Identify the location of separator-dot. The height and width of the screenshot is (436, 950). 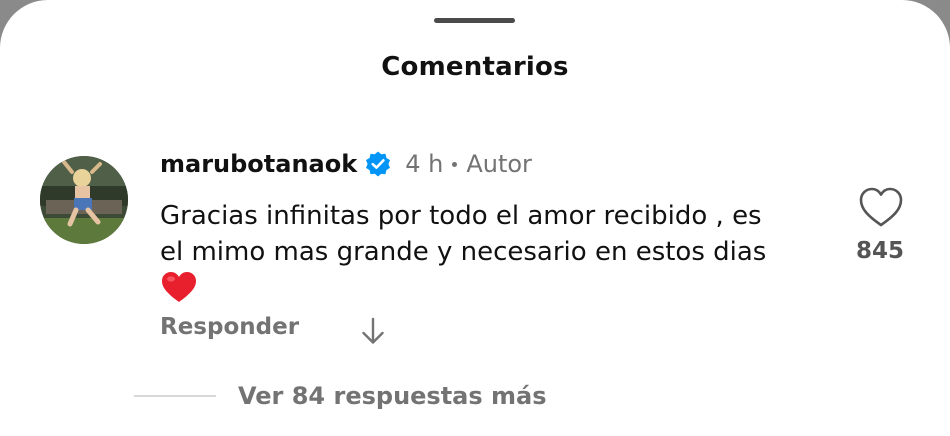
(455, 164).